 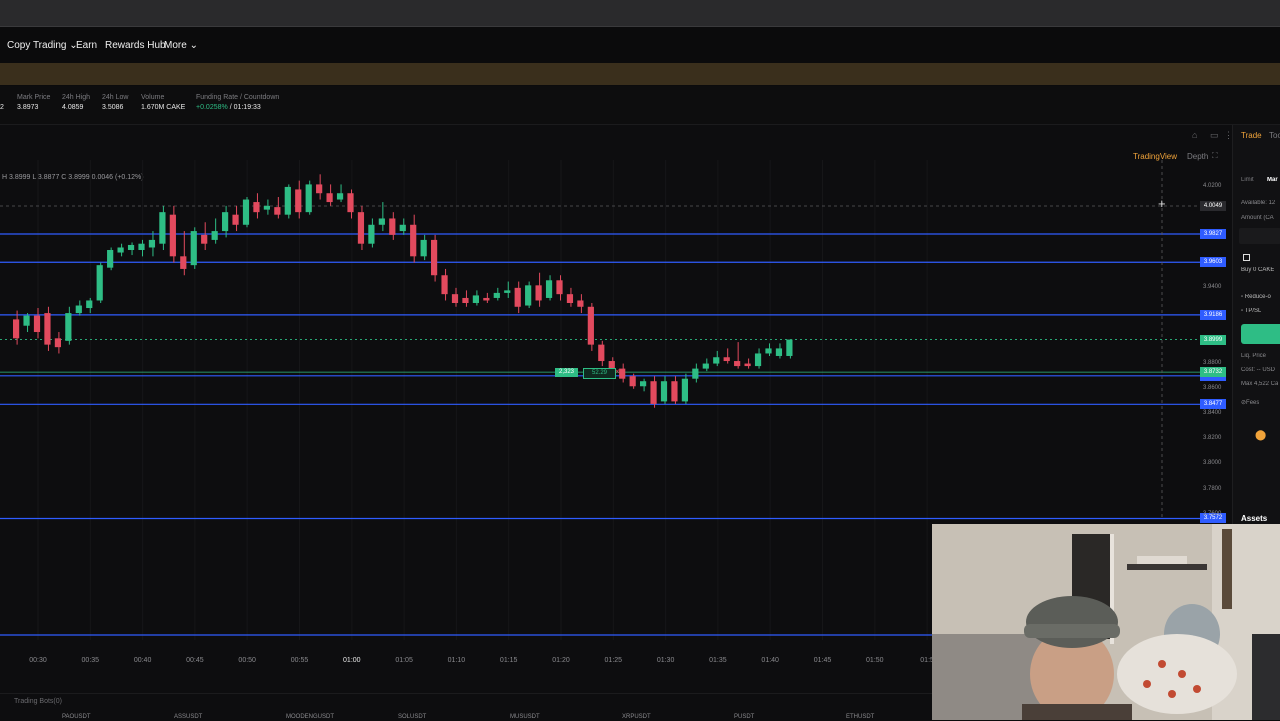 I want to click on bottom-ticker-item: PAOUSDT, so click(x=76, y=717).